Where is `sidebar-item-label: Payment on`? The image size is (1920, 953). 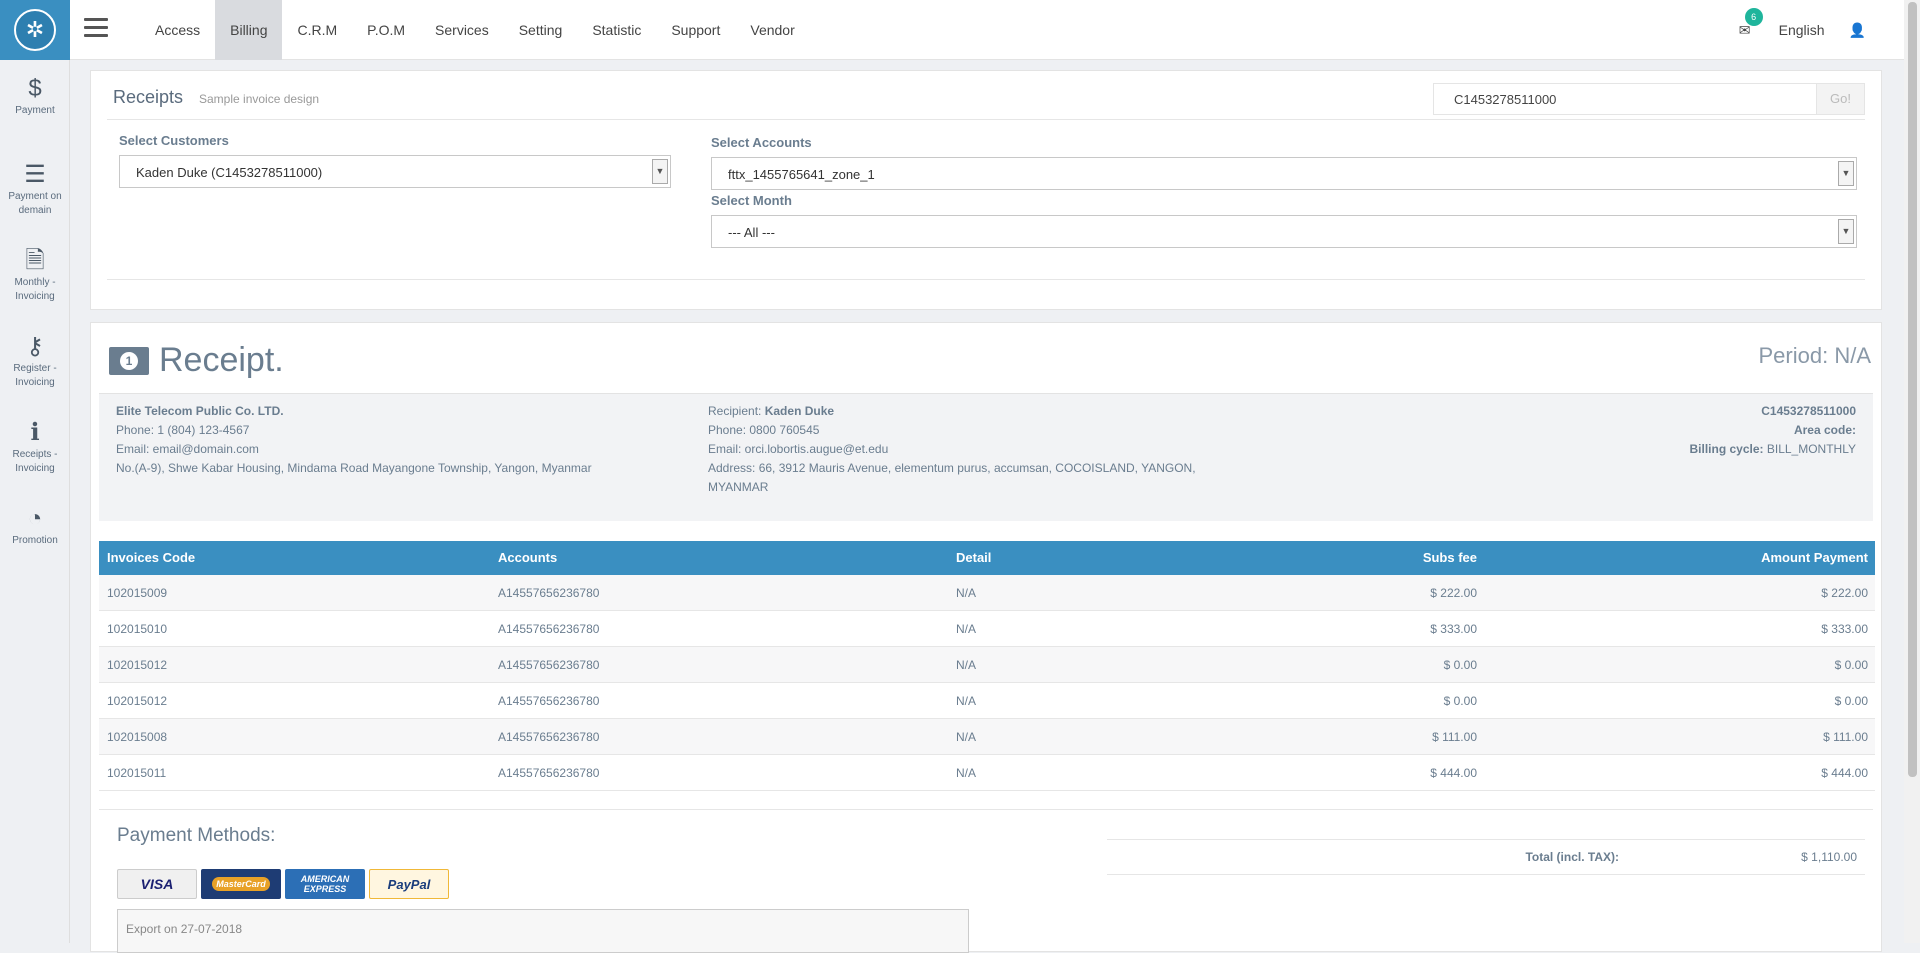
sidebar-item-label: Payment on is located at coordinates (35, 196).